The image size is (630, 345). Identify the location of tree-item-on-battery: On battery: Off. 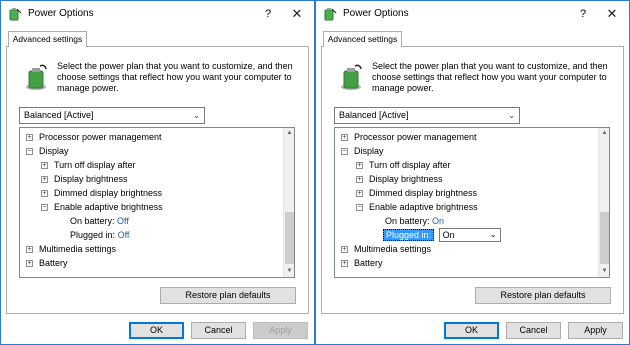
(99, 221).